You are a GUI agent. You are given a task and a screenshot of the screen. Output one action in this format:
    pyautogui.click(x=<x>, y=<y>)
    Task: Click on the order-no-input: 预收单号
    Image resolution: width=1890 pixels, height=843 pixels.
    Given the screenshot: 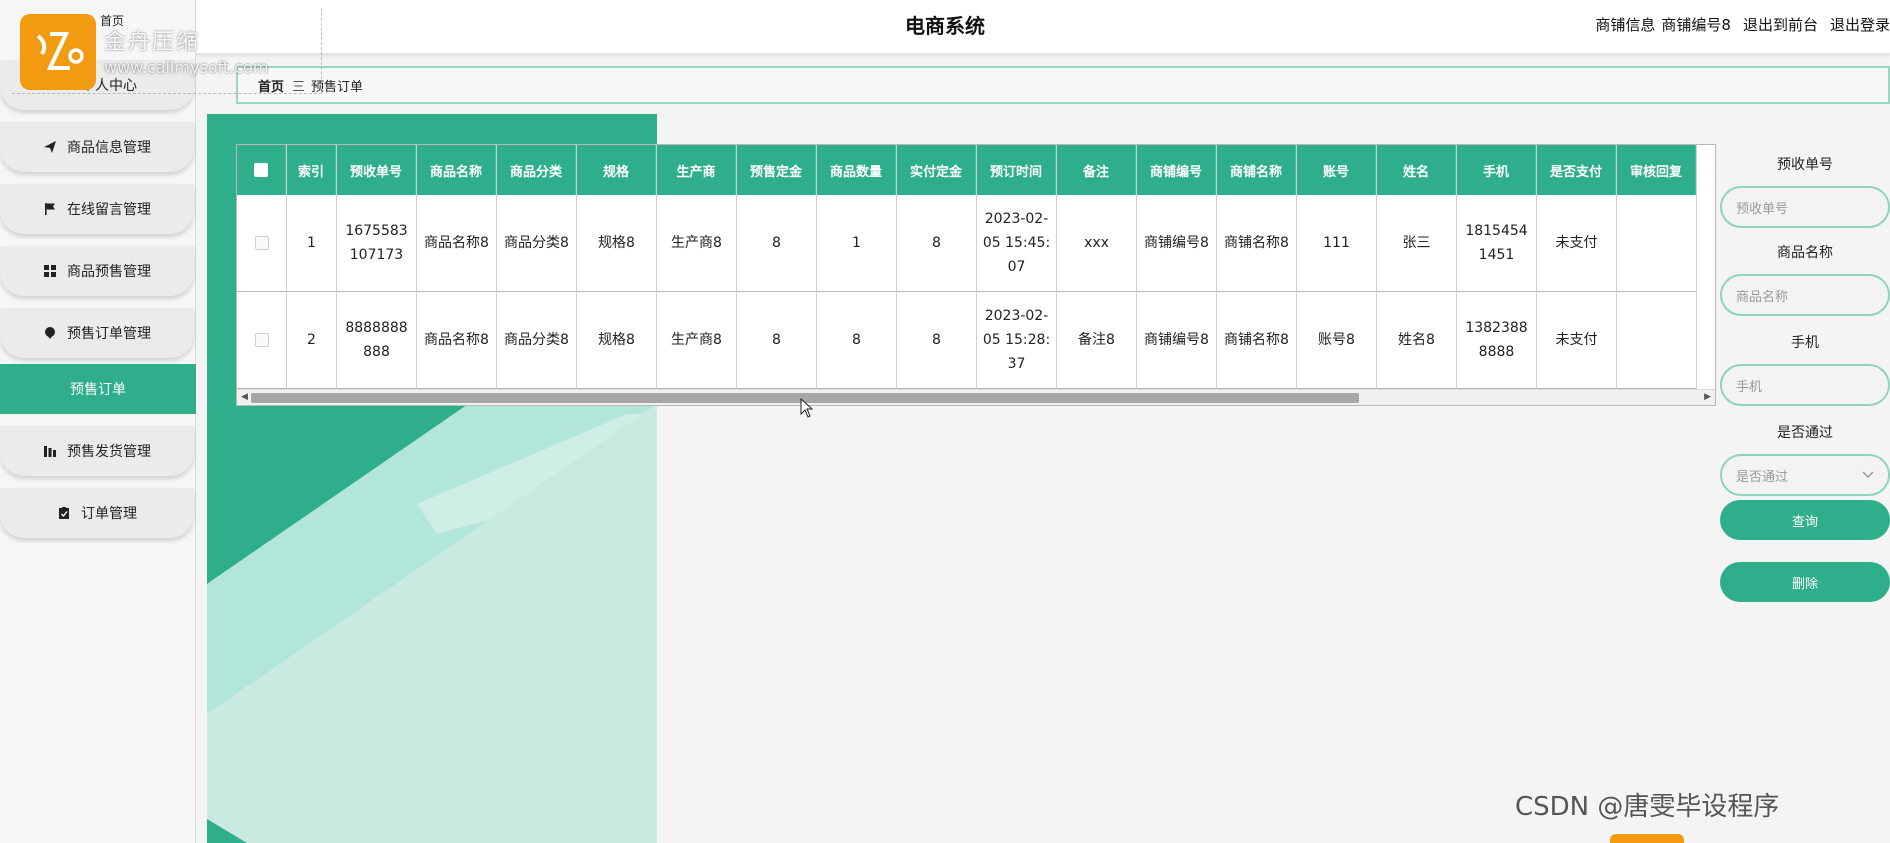 What is the action you would take?
    pyautogui.click(x=1805, y=207)
    